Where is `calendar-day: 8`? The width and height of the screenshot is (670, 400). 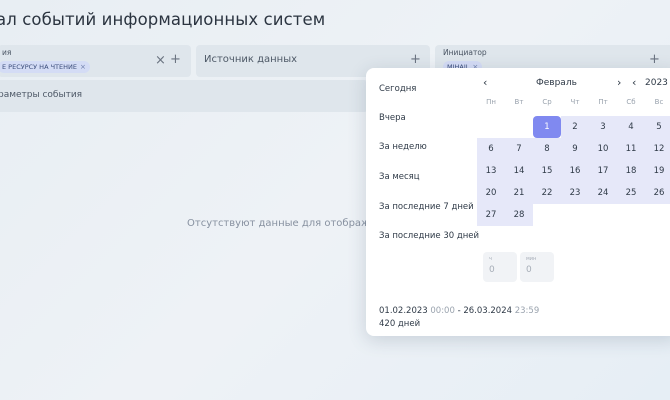
calendar-day: 8 is located at coordinates (547, 149).